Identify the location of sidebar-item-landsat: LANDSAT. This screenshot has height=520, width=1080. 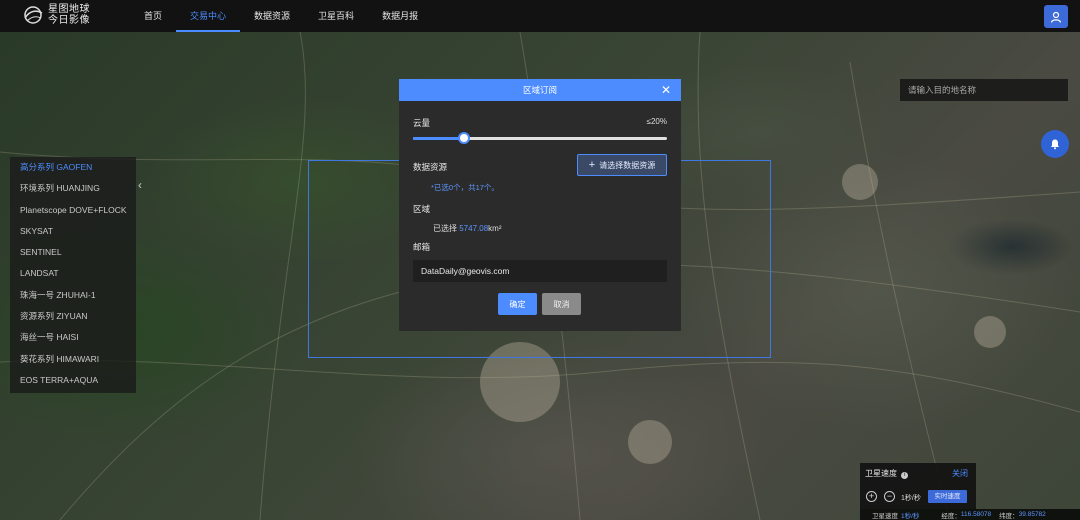
(73, 273).